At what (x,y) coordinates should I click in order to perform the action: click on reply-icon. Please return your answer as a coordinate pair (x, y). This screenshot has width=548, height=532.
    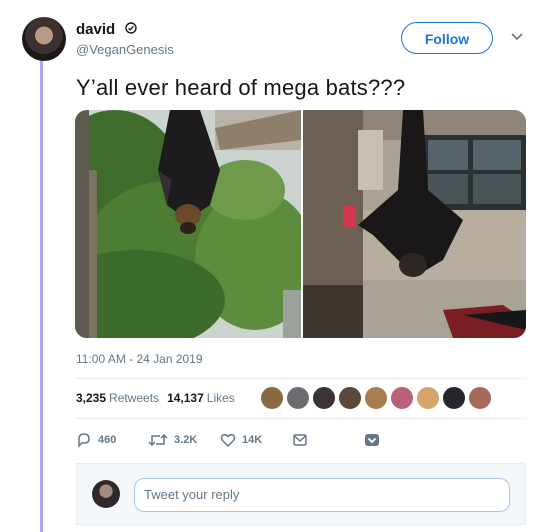
    Looking at the image, I should click on (84, 440).